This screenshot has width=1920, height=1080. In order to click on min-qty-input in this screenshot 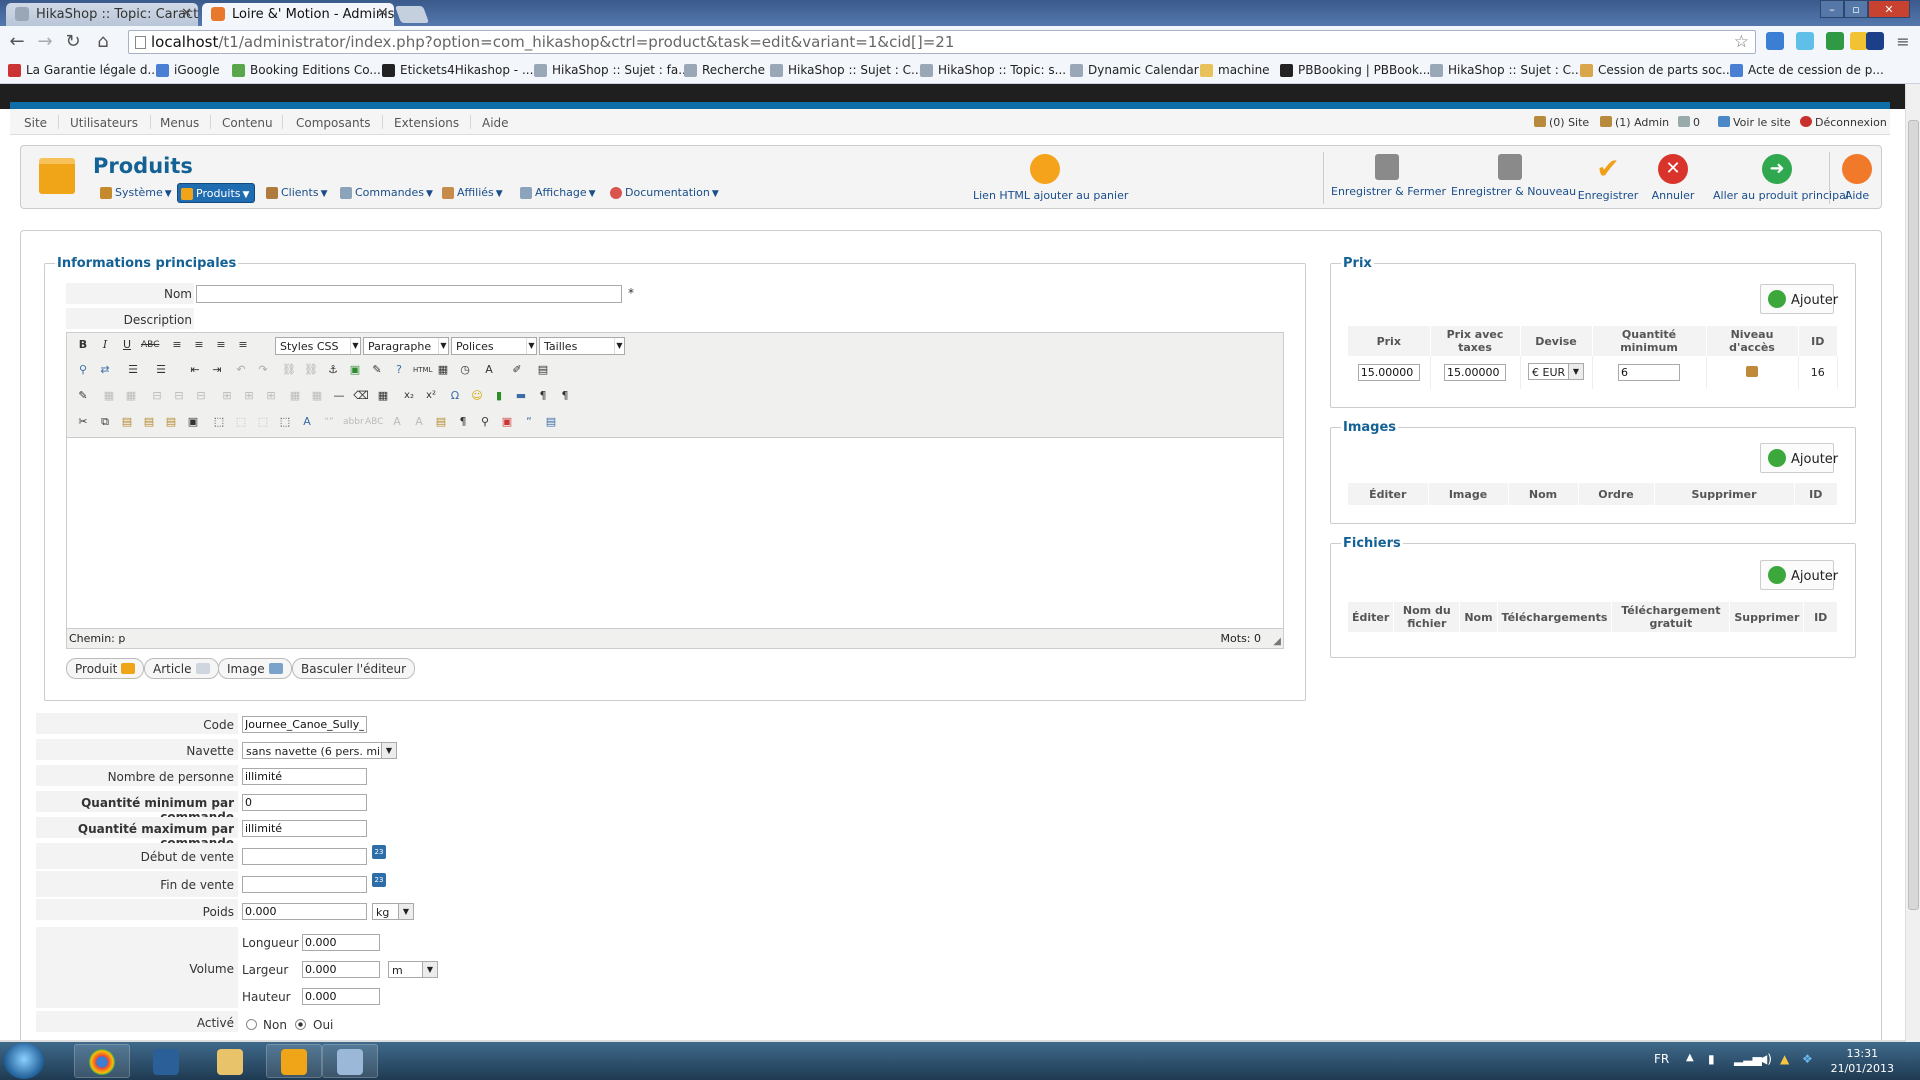, I will do `click(1649, 372)`.